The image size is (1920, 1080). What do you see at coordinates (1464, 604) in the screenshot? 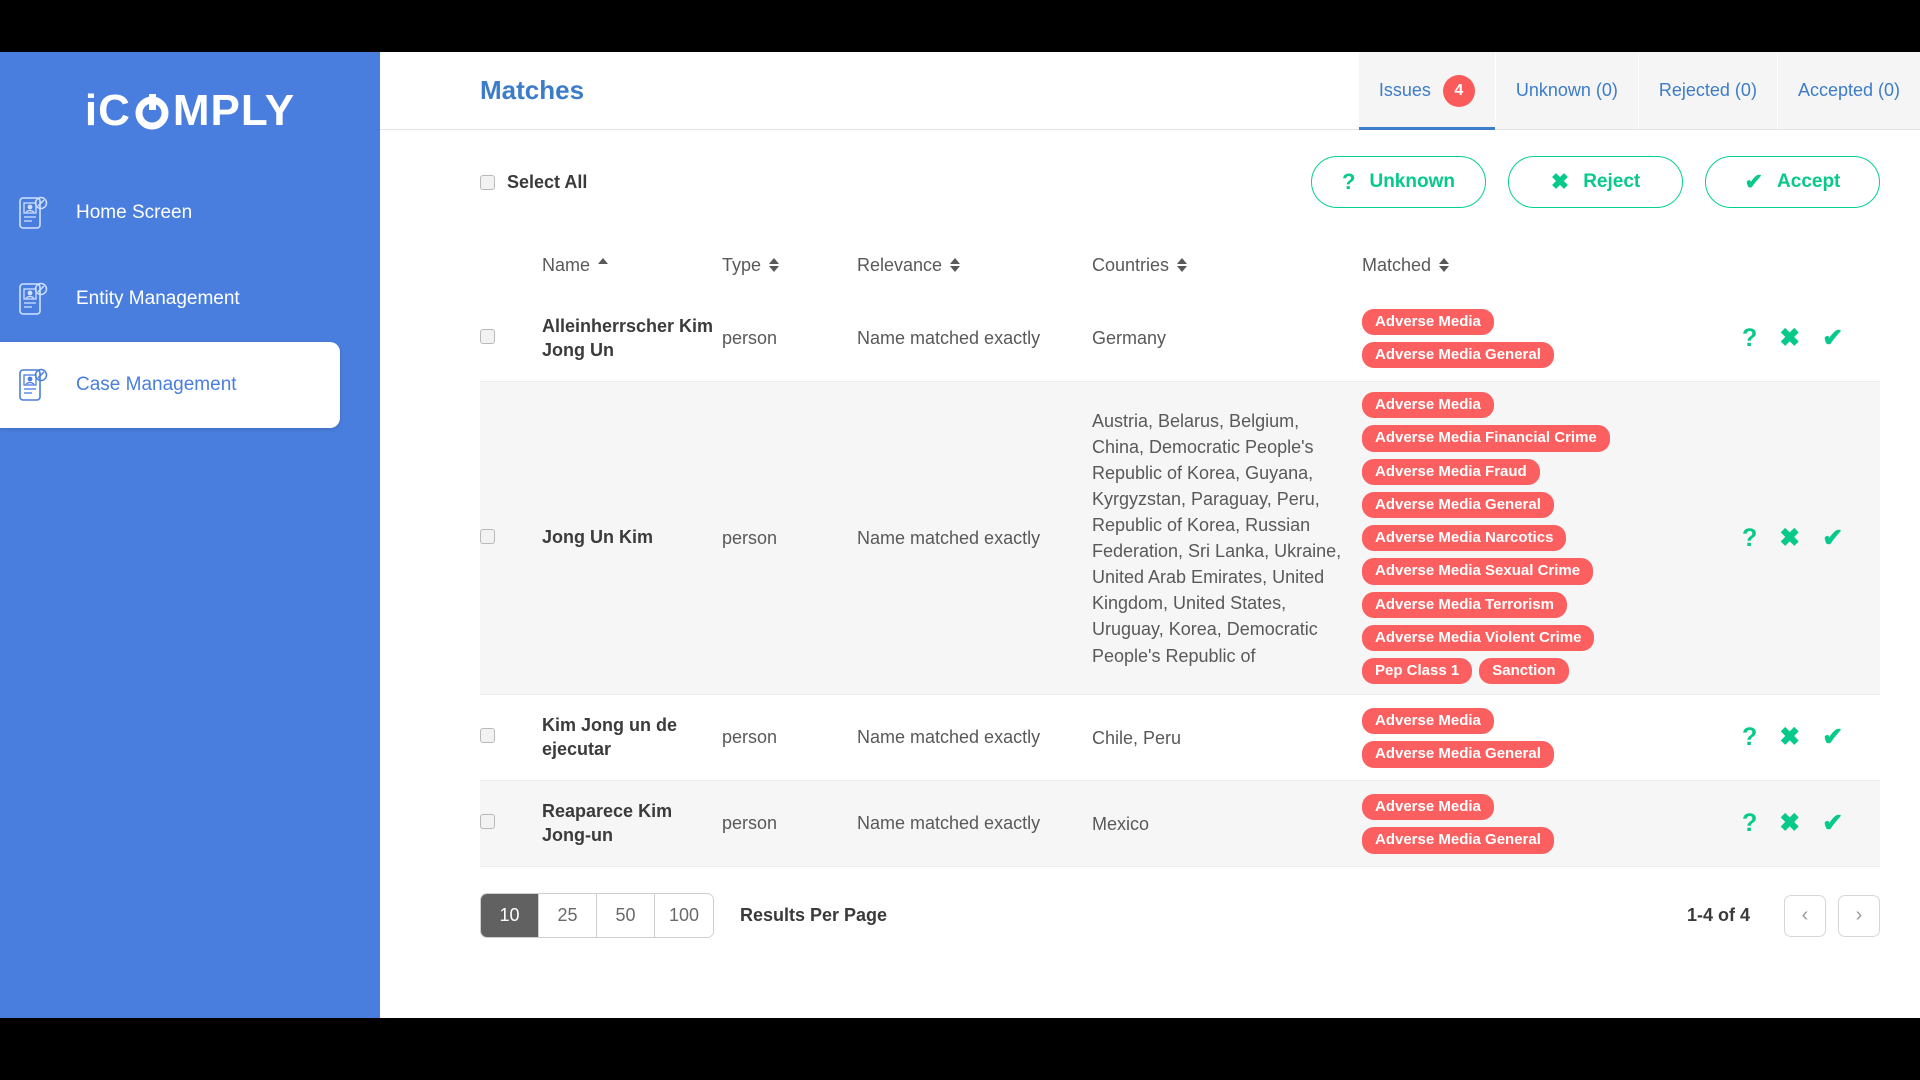
I see `matched-tag: Adverse Media Terrorism` at bounding box center [1464, 604].